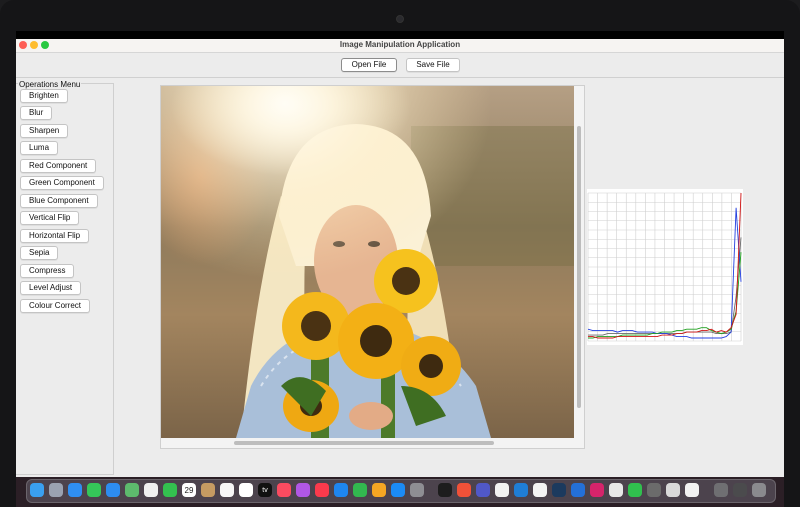 The height and width of the screenshot is (507, 800). What do you see at coordinates (39, 148) in the screenshot?
I see `luma-button: Luma` at bounding box center [39, 148].